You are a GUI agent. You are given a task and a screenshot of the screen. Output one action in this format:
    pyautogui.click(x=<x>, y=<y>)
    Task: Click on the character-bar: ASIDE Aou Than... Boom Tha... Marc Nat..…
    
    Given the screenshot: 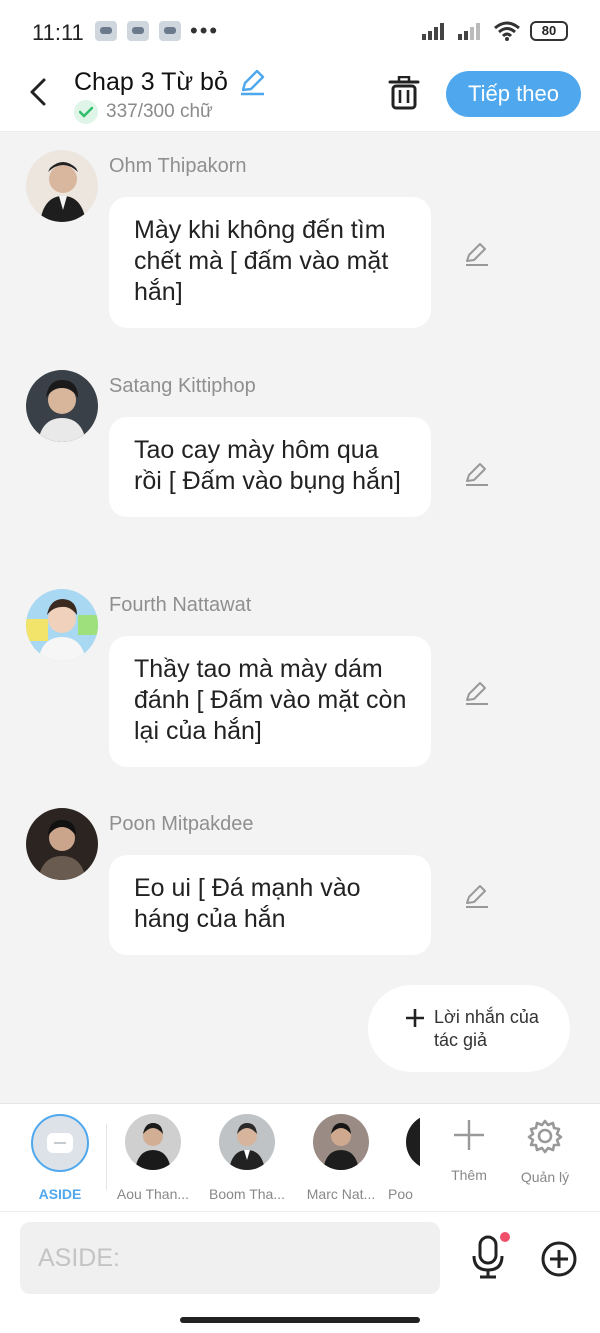 What is the action you would take?
    pyautogui.click(x=300, y=1157)
    